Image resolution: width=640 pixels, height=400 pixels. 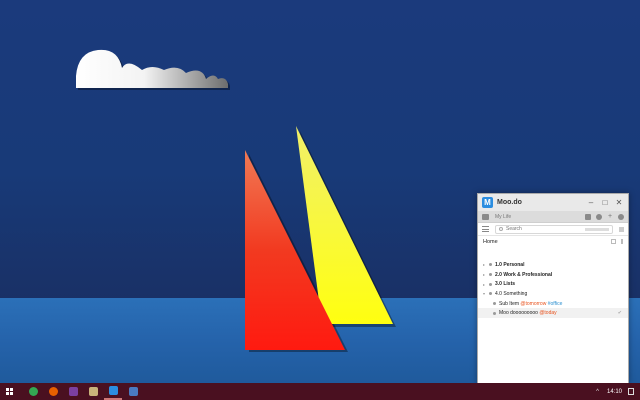 What do you see at coordinates (152, 68) in the screenshot?
I see `cloud-graphic` at bounding box center [152, 68].